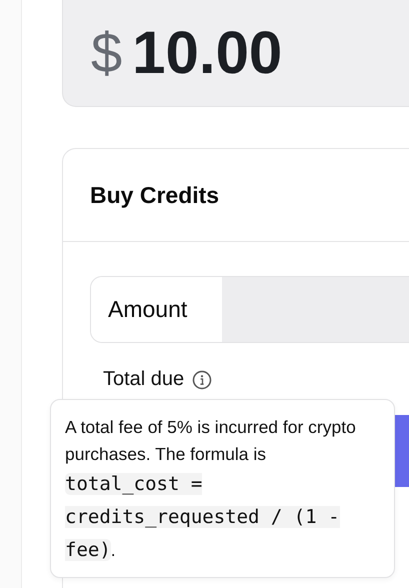  Describe the element at coordinates (207, 53) in the screenshot. I see `balance-amount: 10.00` at that location.